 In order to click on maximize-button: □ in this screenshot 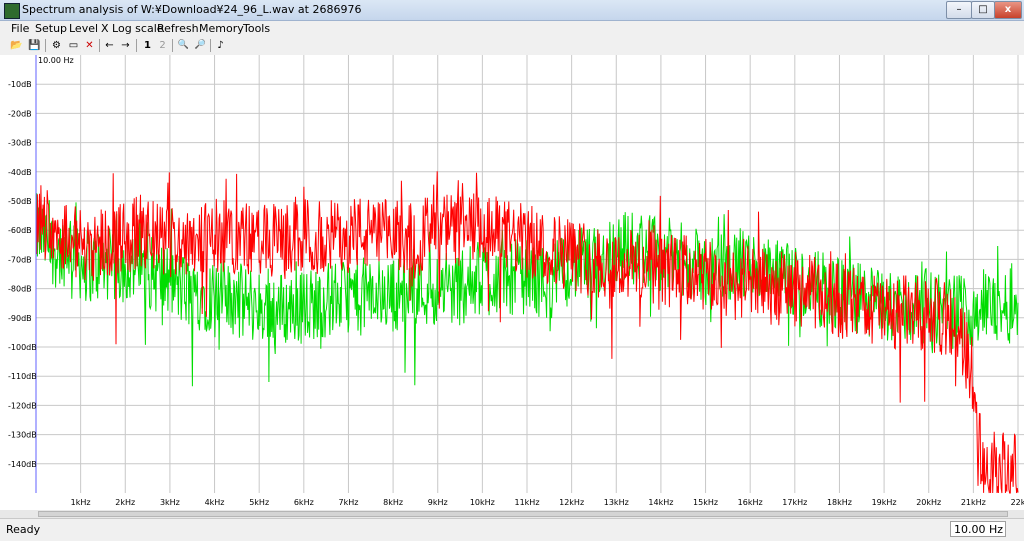, I will do `click(983, 10)`.